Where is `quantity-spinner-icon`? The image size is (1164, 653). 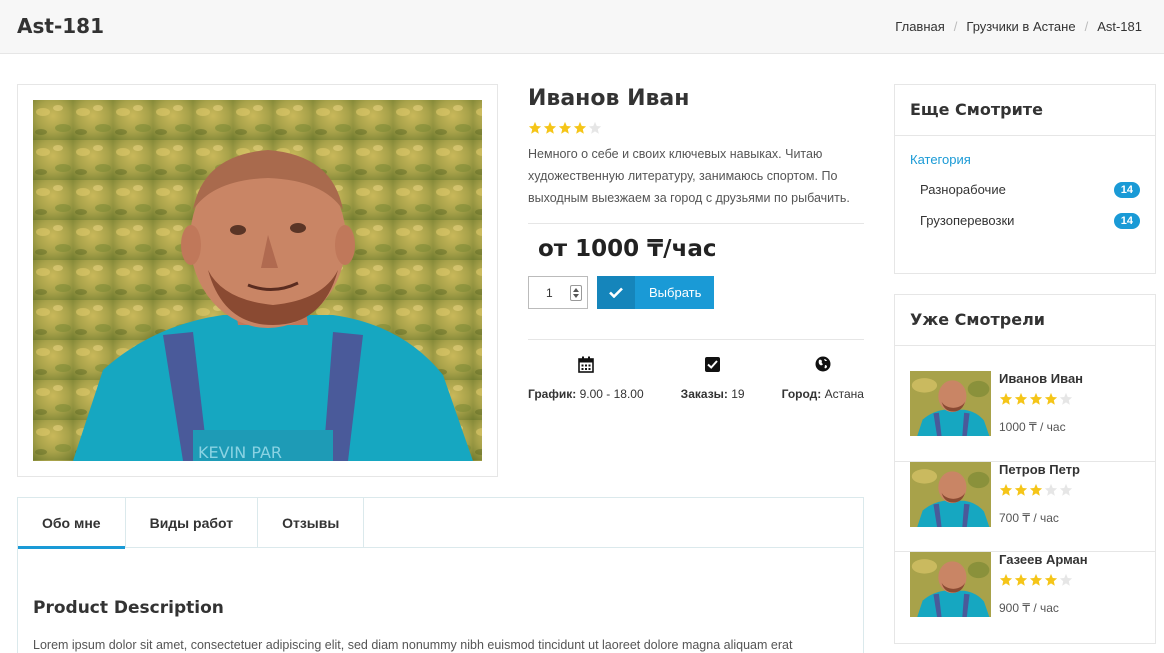 quantity-spinner-icon is located at coordinates (576, 293).